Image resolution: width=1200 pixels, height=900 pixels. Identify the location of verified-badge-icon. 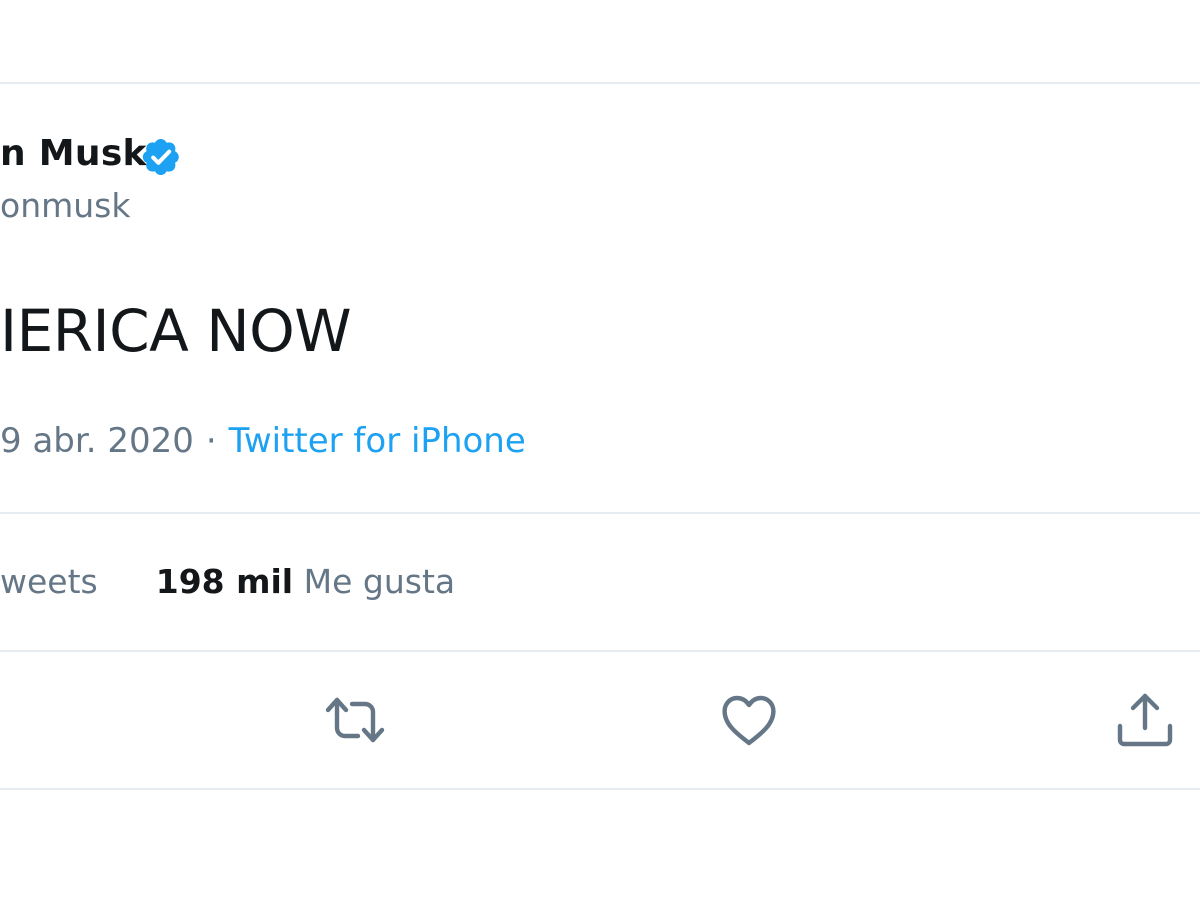
(162, 157).